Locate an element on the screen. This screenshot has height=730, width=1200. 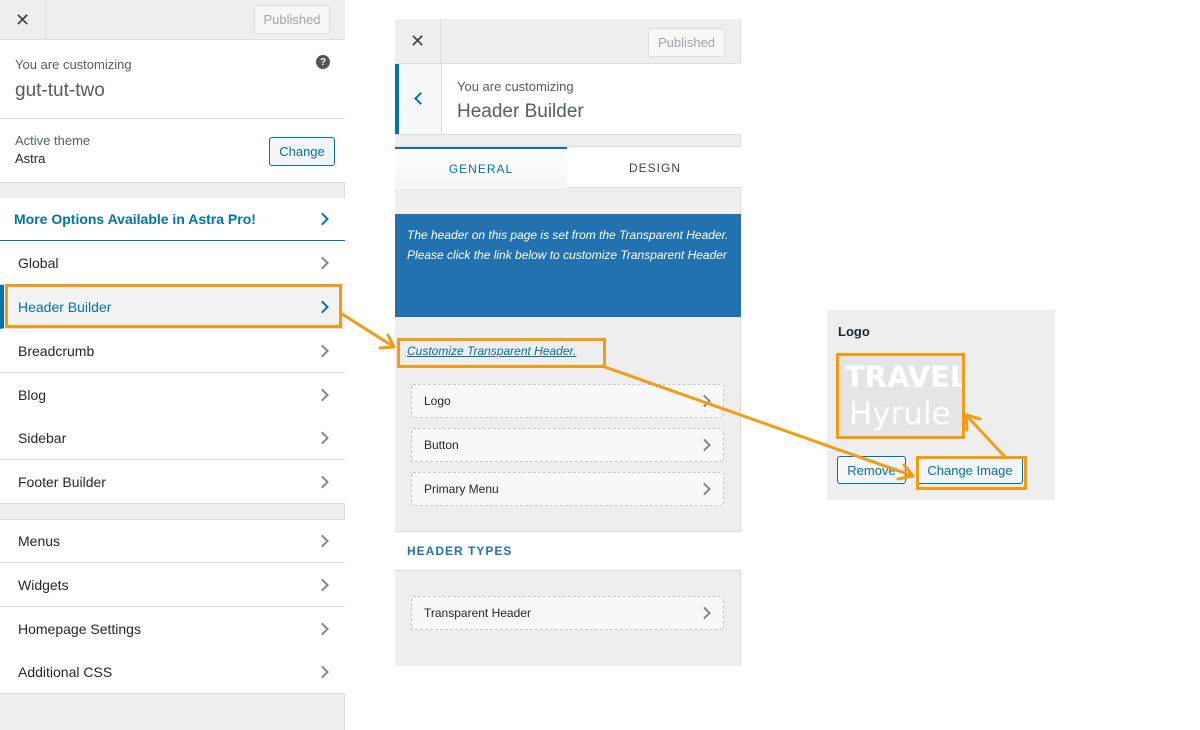
chevron-left-icon is located at coordinates (420, 98).